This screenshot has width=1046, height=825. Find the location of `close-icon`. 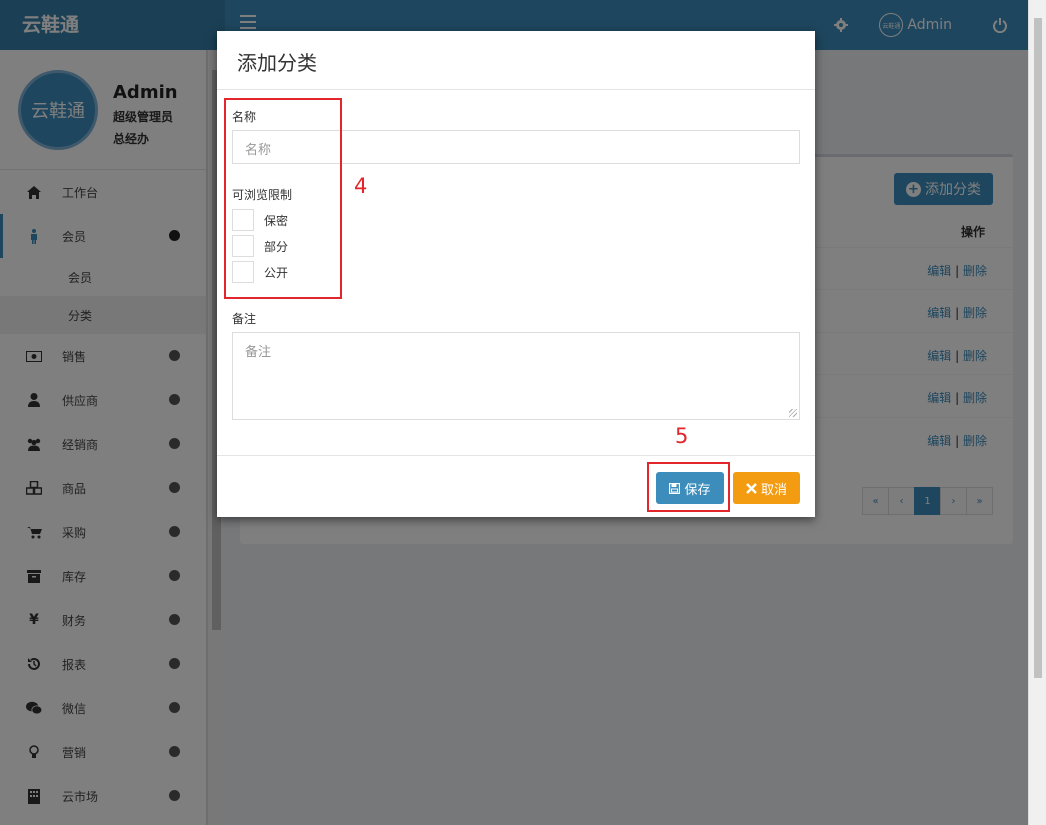

close-icon is located at coordinates (751, 488).